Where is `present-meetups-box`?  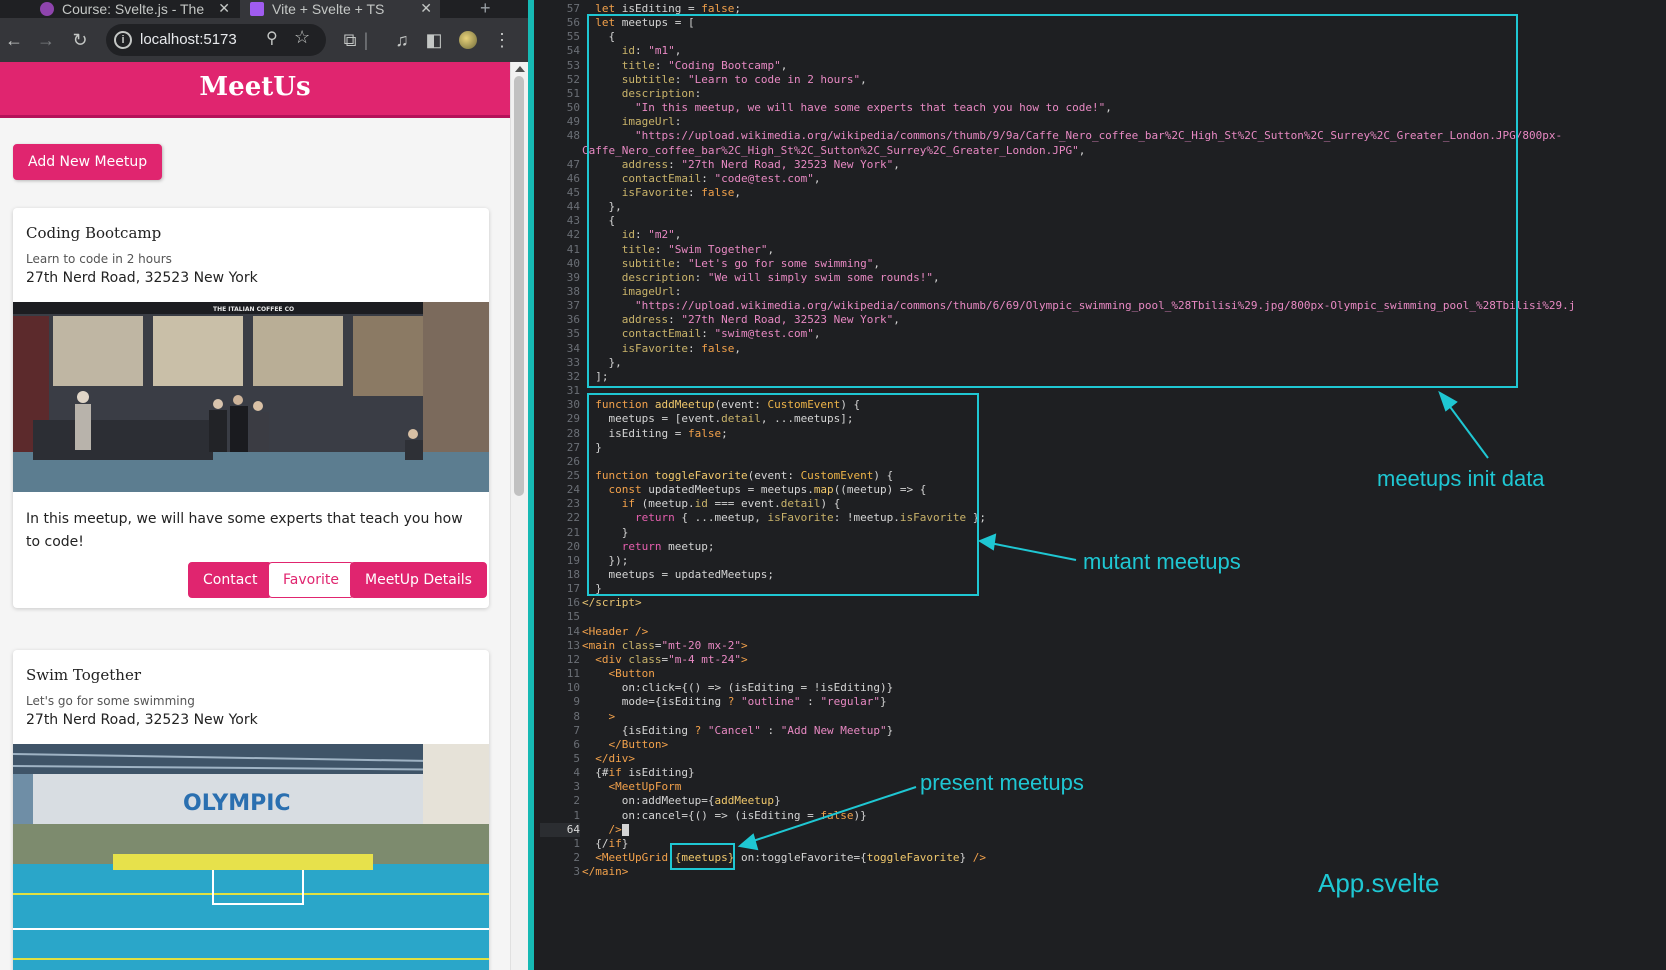 present-meetups-box is located at coordinates (702, 856).